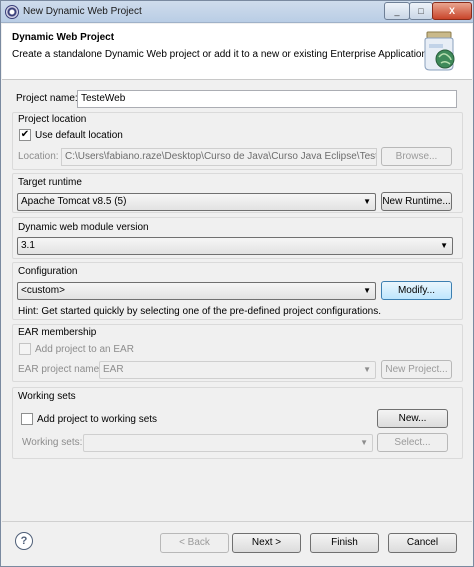  Describe the element at coordinates (344, 543) in the screenshot. I see `finish-button: Finish` at that location.